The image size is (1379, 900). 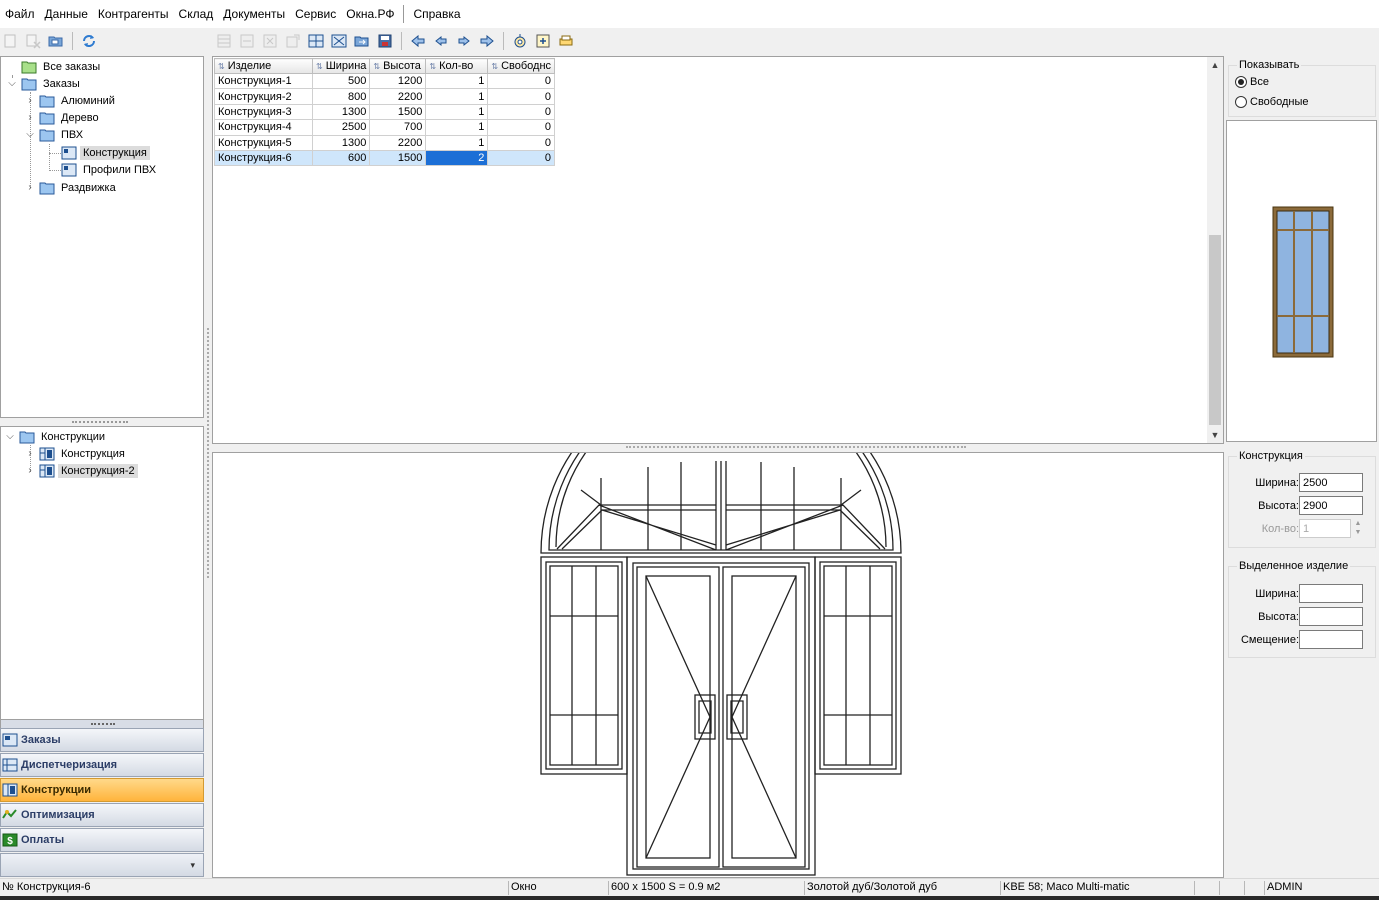 I want to click on nav-configure: ▾, so click(x=102, y=865).